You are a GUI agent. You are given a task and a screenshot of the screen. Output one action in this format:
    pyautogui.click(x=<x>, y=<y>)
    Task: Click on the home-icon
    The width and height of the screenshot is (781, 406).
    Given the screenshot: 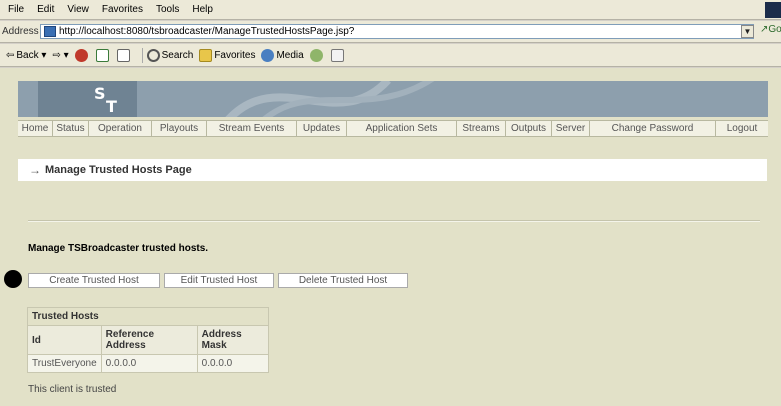 What is the action you would take?
    pyautogui.click(x=123, y=55)
    